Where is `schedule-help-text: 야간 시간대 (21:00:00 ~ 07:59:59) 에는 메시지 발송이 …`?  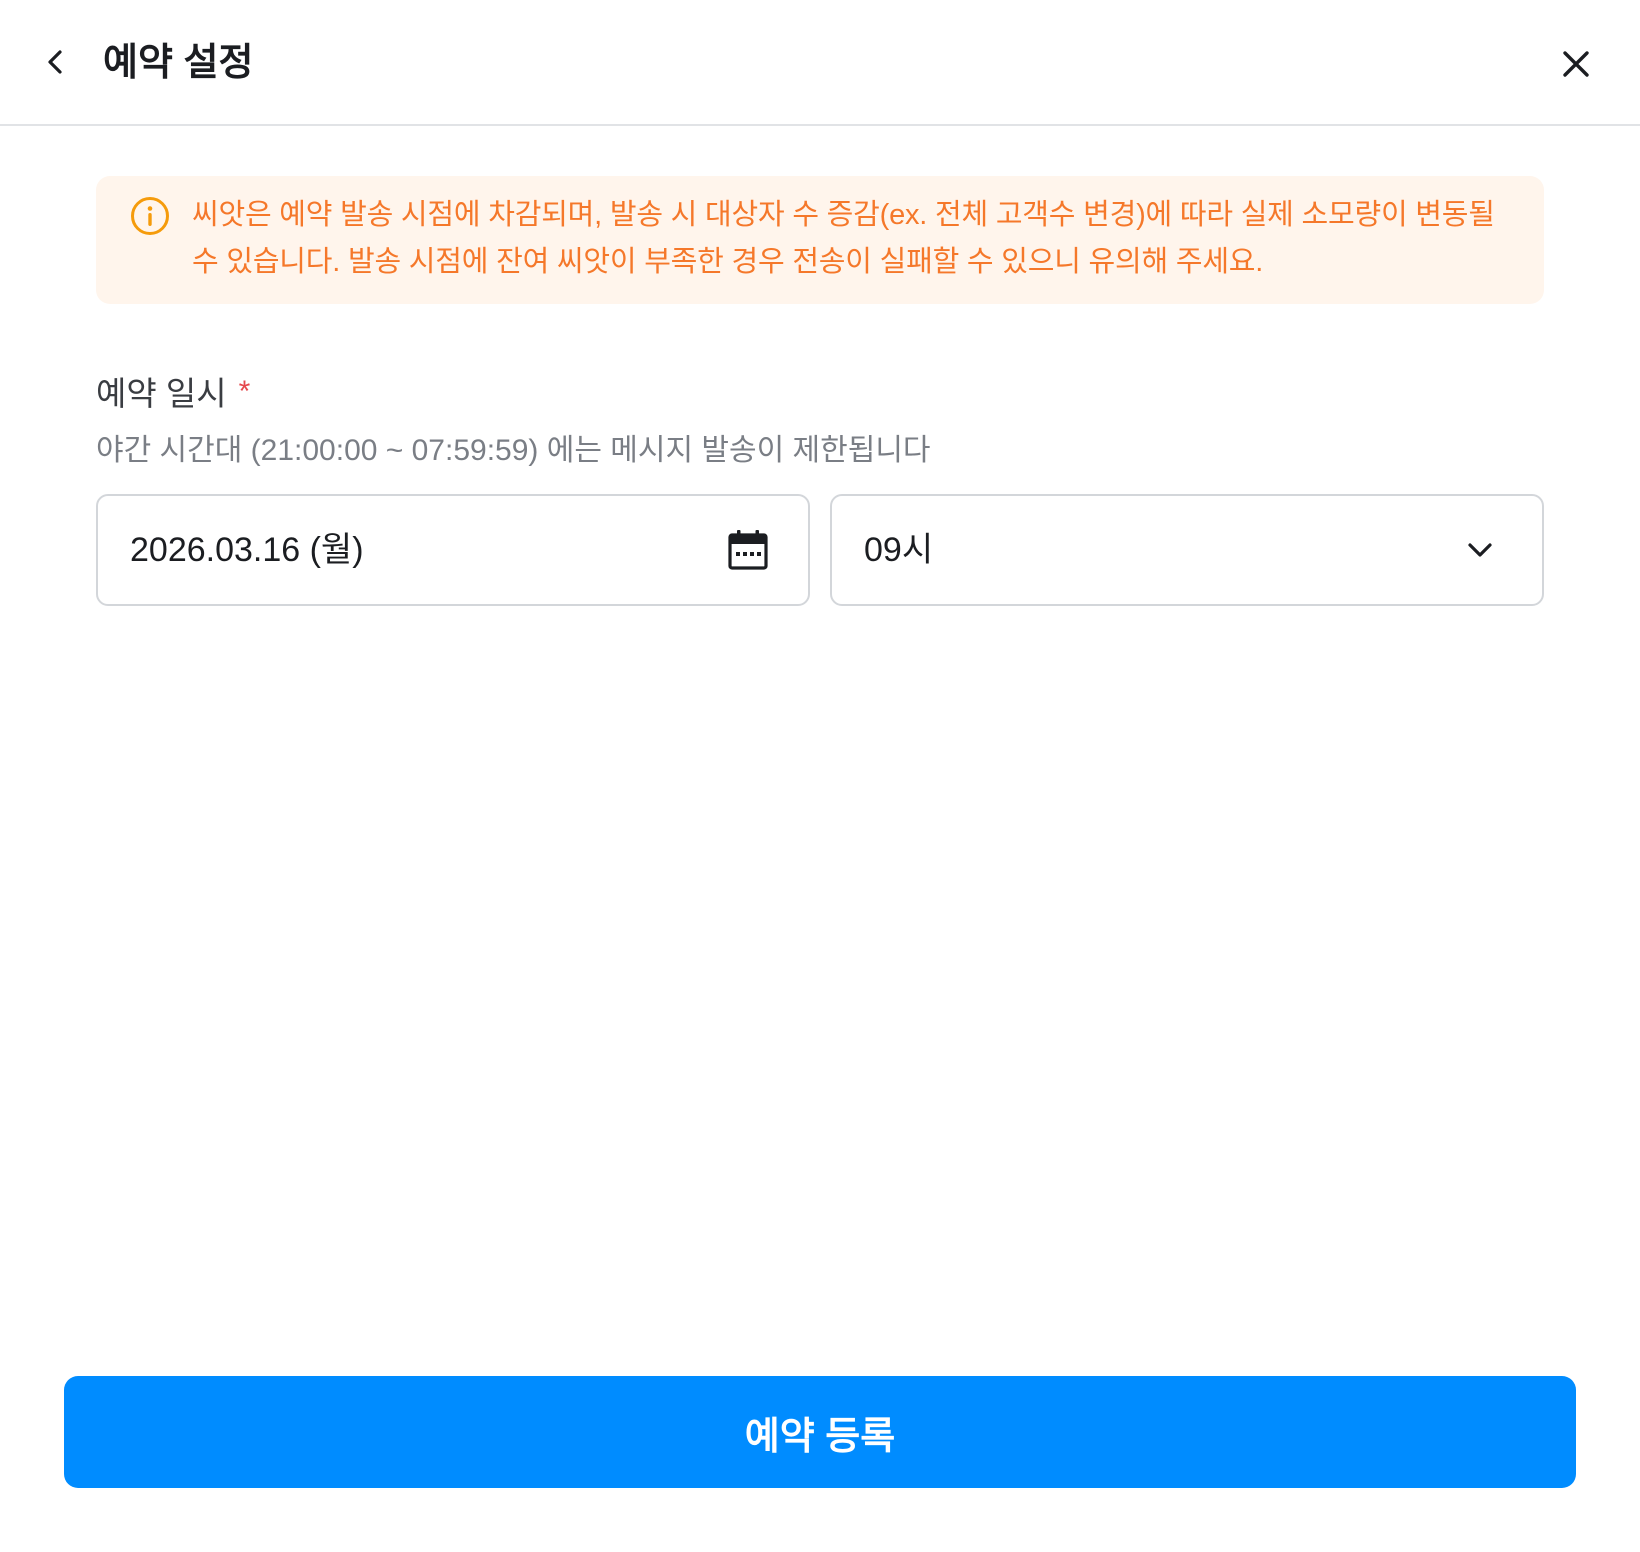 schedule-help-text: 야간 시간대 (21:00:00 ~ 07:59:59) 에는 메시지 발송이 … is located at coordinates (513, 450).